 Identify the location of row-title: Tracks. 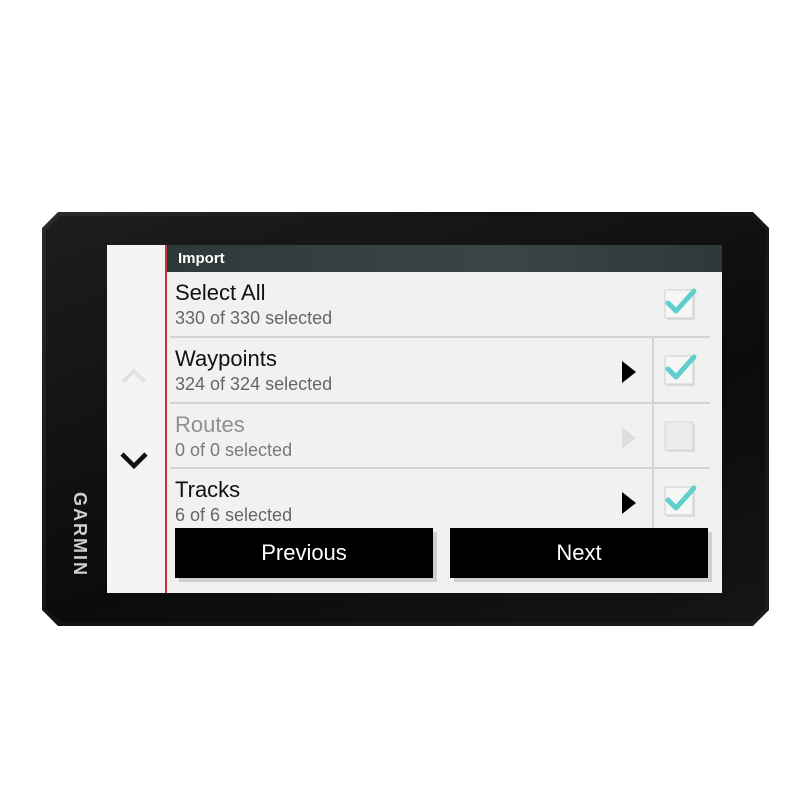
(208, 489).